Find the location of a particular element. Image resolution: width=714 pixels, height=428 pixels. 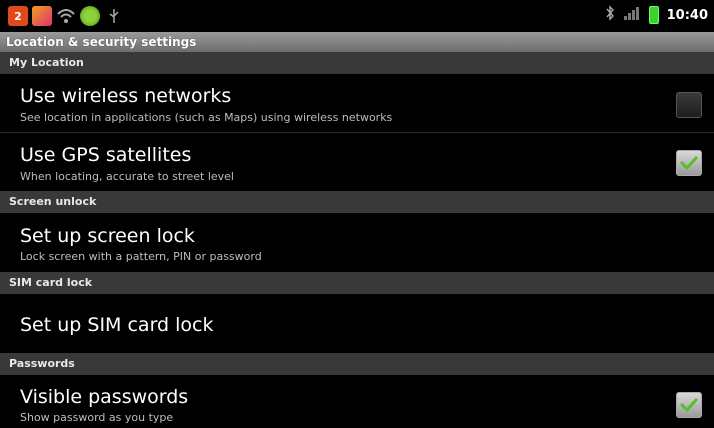

setting-title: Set up screen lock is located at coordinates (107, 236).